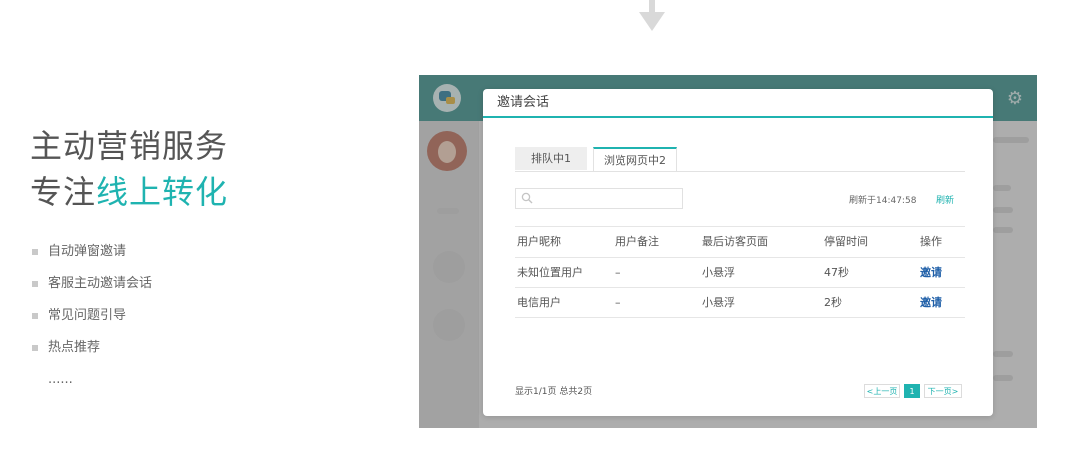 Image resolution: width=1070 pixels, height=469 pixels. What do you see at coordinates (87, 251) in the screenshot?
I see `feature-label: 自动弹窗邀请` at bounding box center [87, 251].